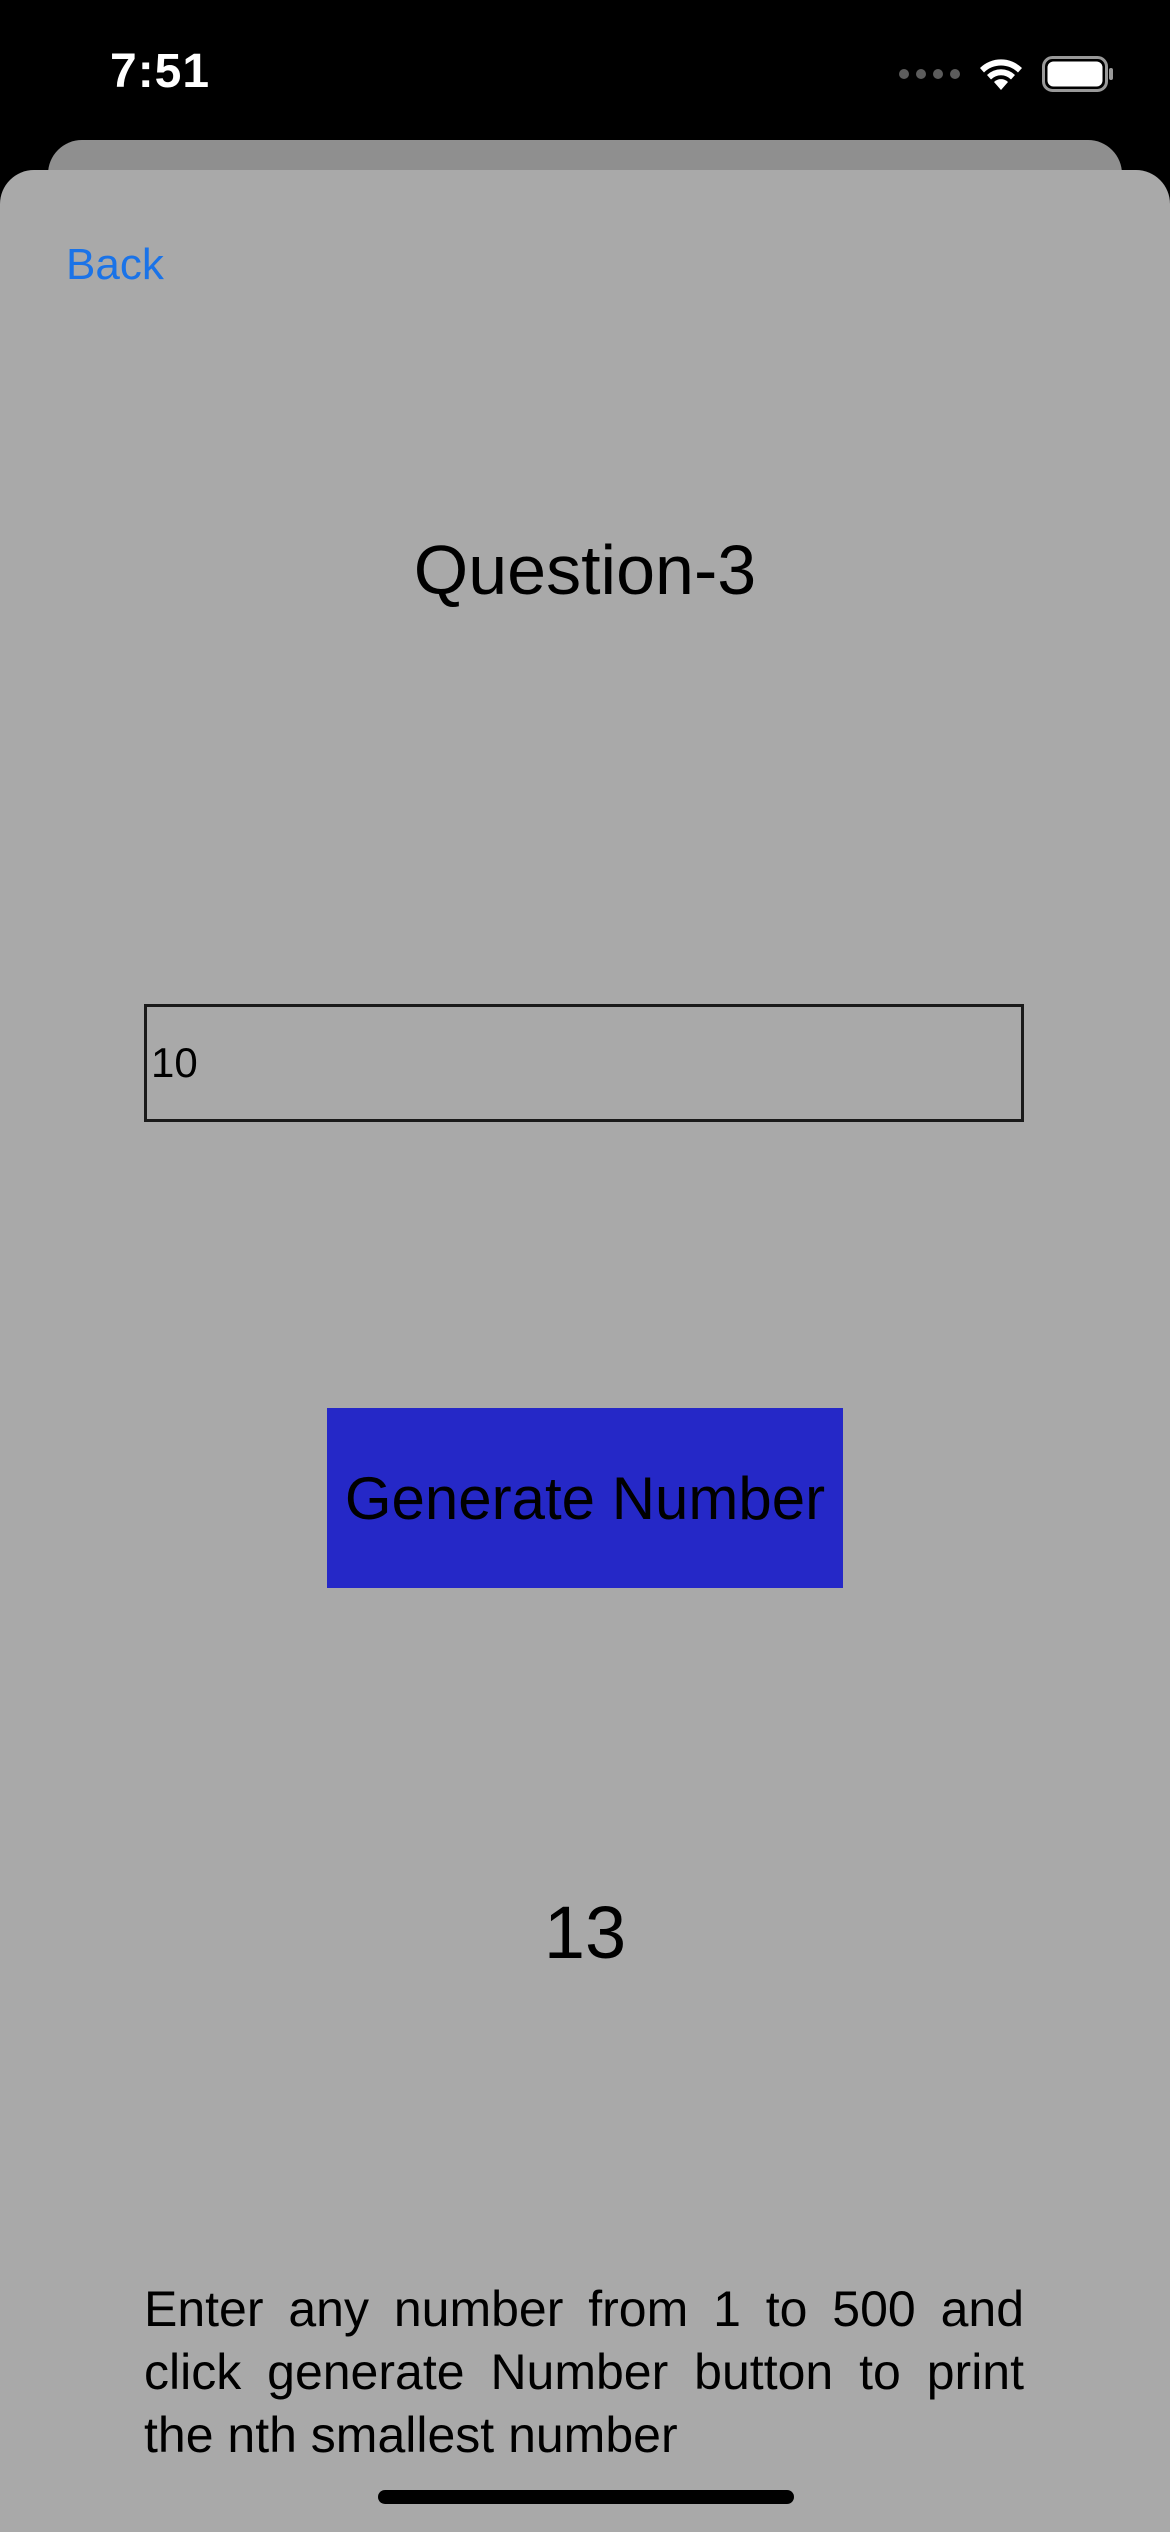  What do you see at coordinates (929, 74) in the screenshot?
I see `cellular-signal-icon` at bounding box center [929, 74].